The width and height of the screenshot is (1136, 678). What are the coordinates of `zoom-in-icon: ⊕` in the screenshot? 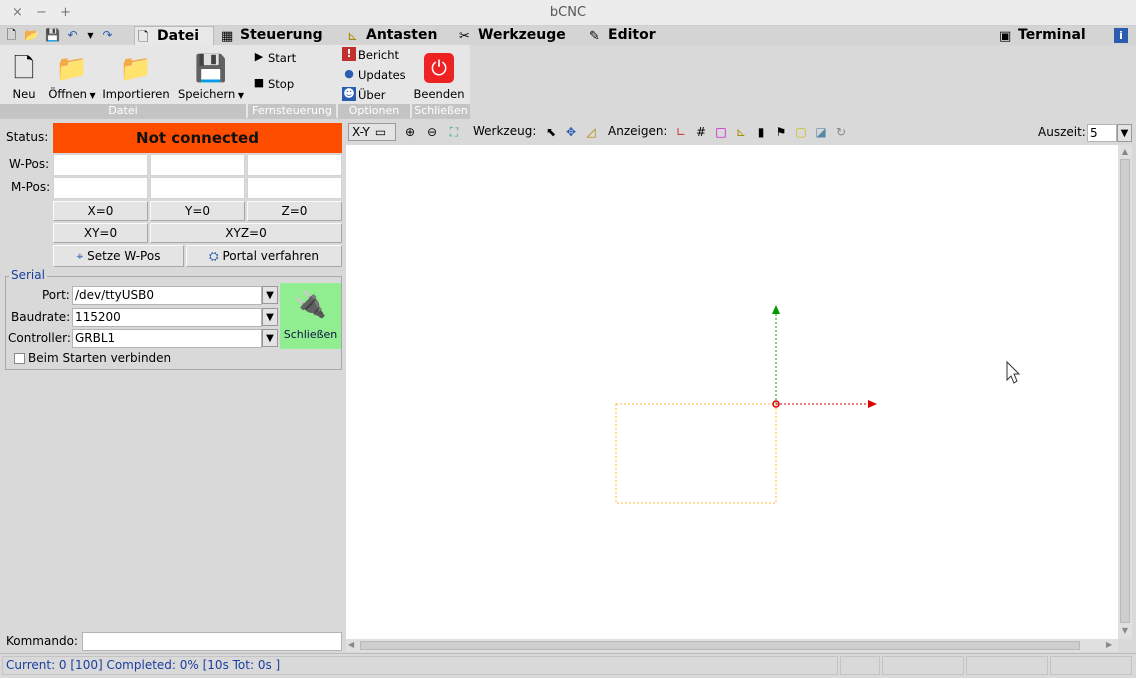 It's located at (410, 132).